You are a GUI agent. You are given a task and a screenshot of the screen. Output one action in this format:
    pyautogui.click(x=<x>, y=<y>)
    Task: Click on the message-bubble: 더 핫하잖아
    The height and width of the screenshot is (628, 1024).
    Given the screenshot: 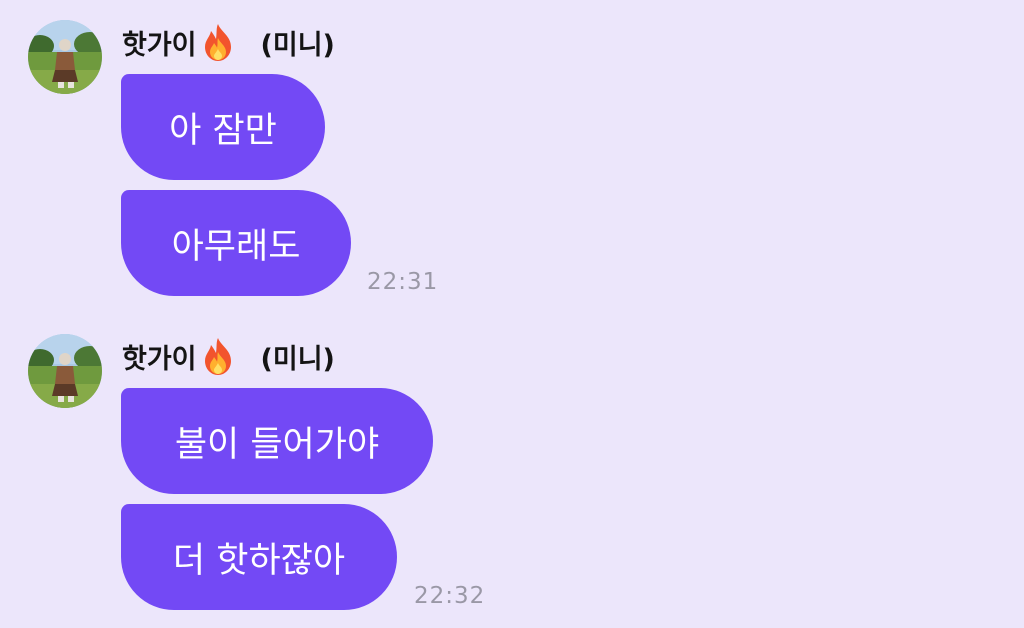 What is the action you would take?
    pyautogui.click(x=259, y=557)
    